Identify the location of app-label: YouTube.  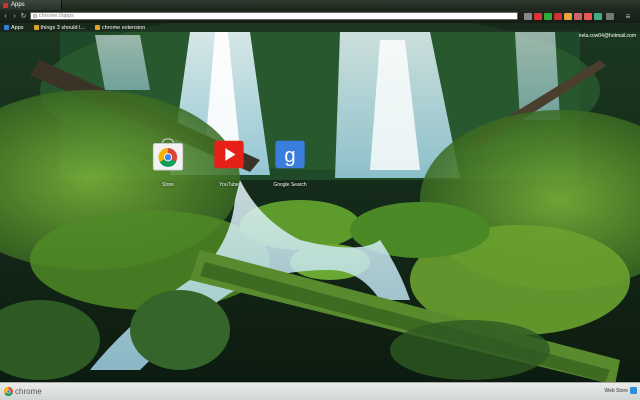
(229, 185).